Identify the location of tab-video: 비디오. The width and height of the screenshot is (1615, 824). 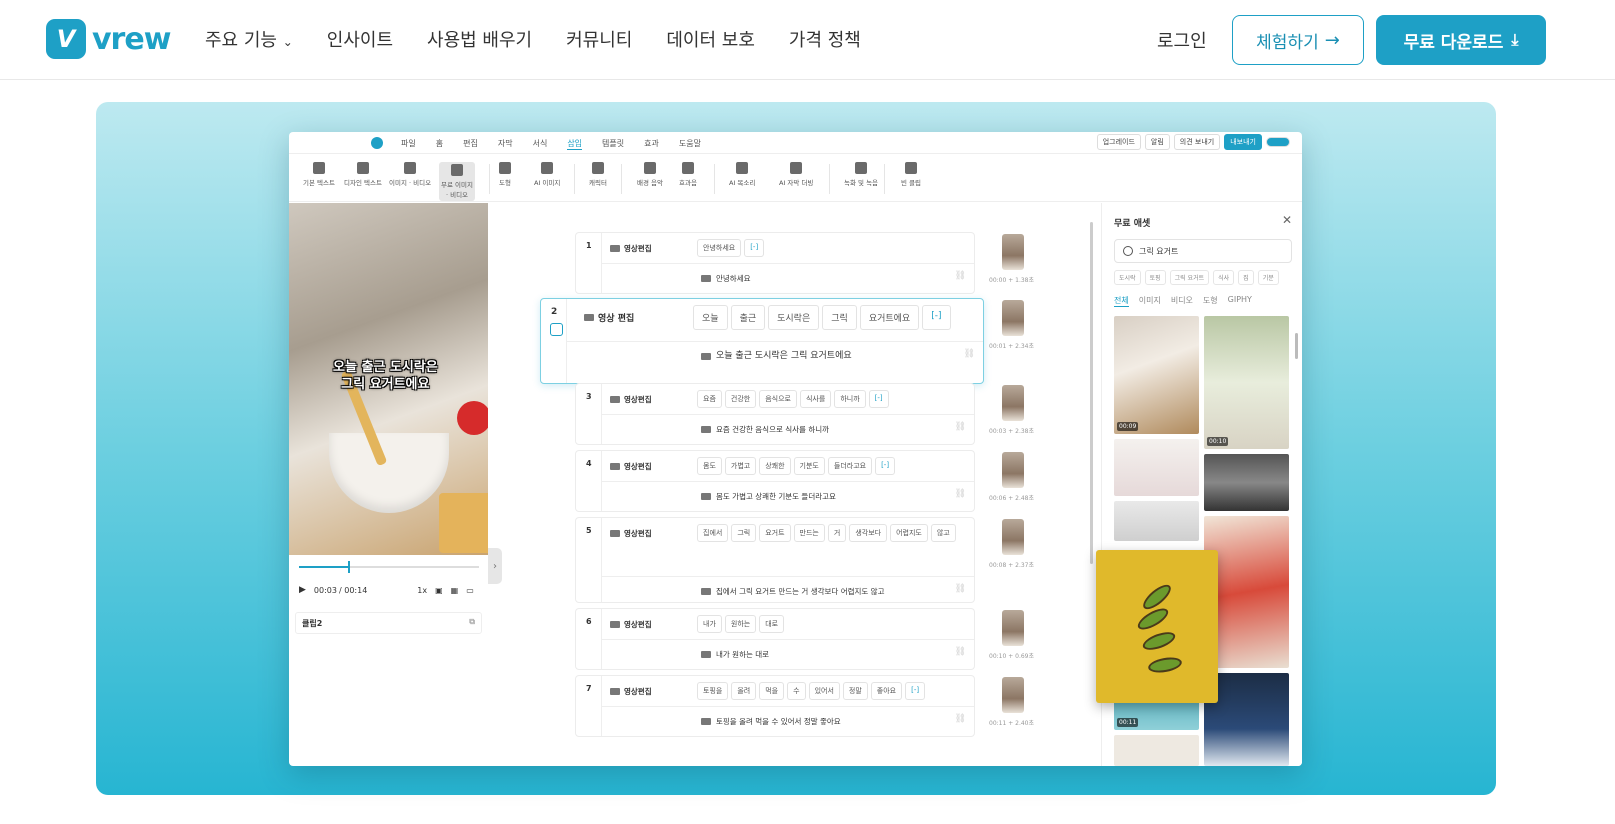
(1182, 301).